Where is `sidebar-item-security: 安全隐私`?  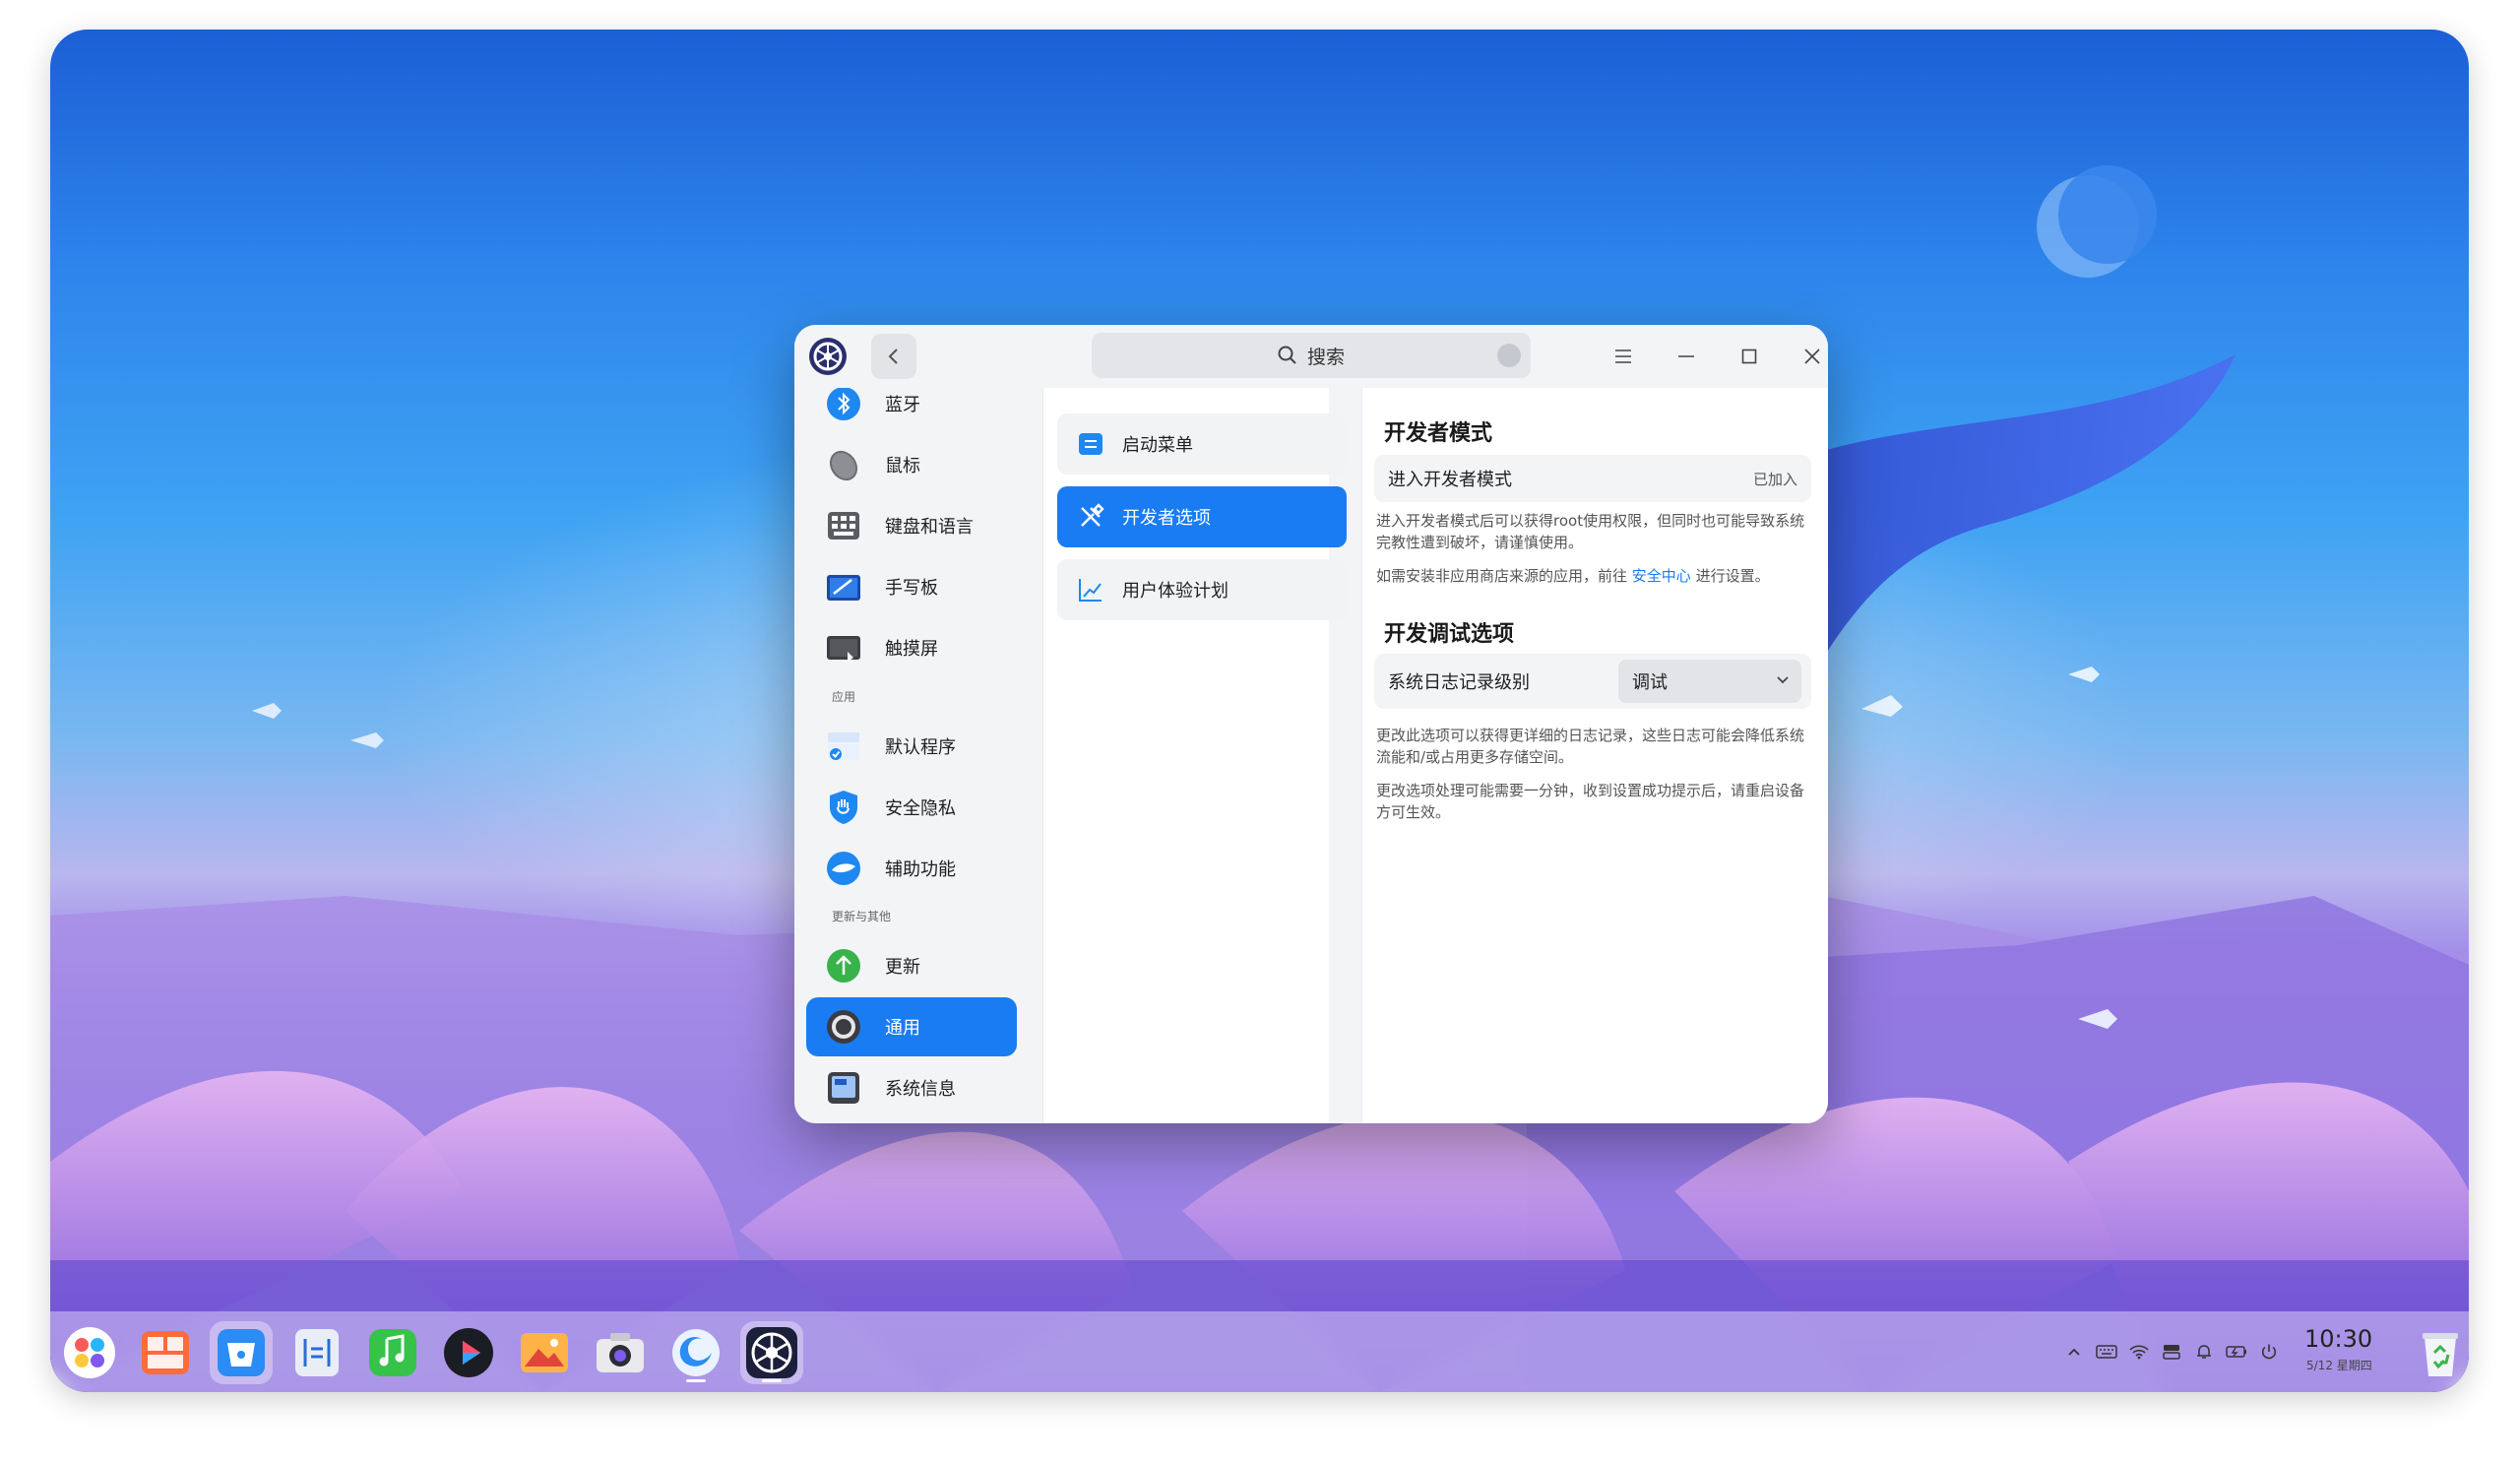
sidebar-item-security: 安全隐私 is located at coordinates (911, 807).